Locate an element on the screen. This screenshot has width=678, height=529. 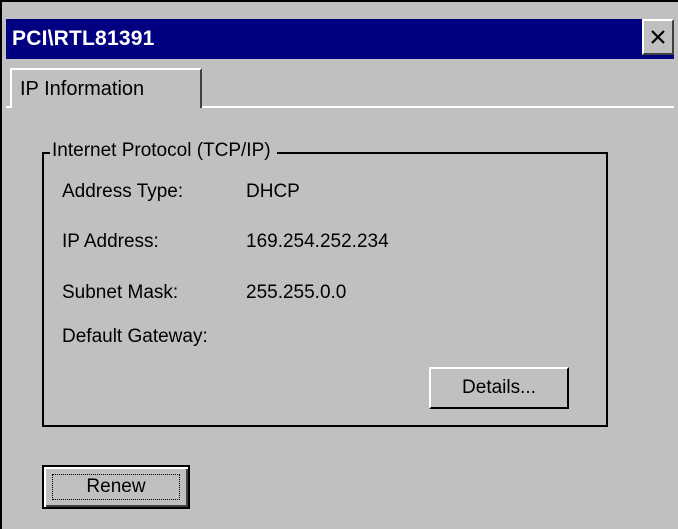
tab-label: IP Information is located at coordinates (82, 89).